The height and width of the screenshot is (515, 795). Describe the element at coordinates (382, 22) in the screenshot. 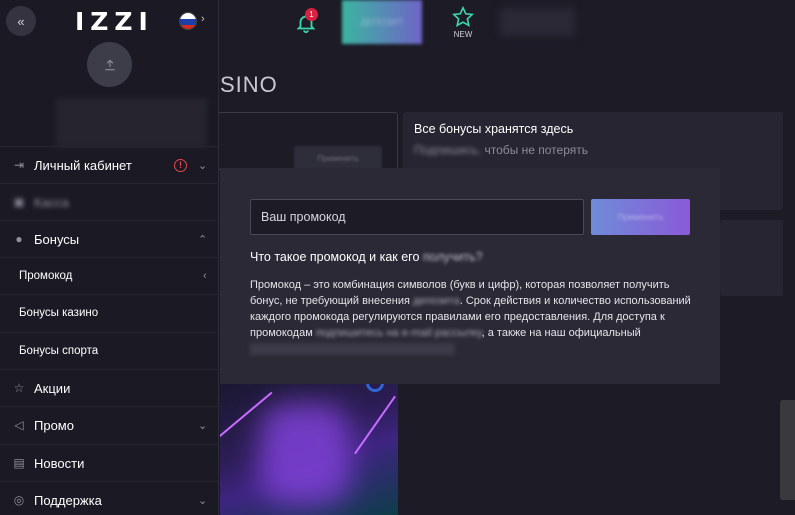

I see `deposit-button: ДЕПОЗИТ` at that location.